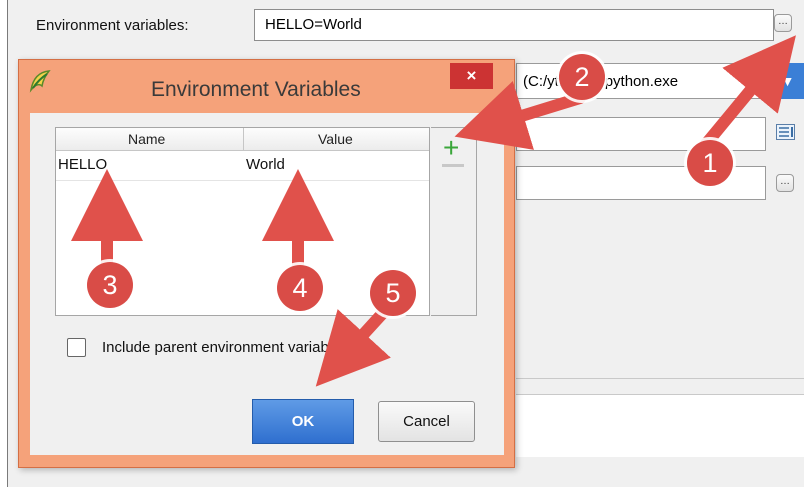 Image resolution: width=804 pixels, height=487 pixels. Describe the element at coordinates (471, 76) in the screenshot. I see `close-icon: ×` at that location.